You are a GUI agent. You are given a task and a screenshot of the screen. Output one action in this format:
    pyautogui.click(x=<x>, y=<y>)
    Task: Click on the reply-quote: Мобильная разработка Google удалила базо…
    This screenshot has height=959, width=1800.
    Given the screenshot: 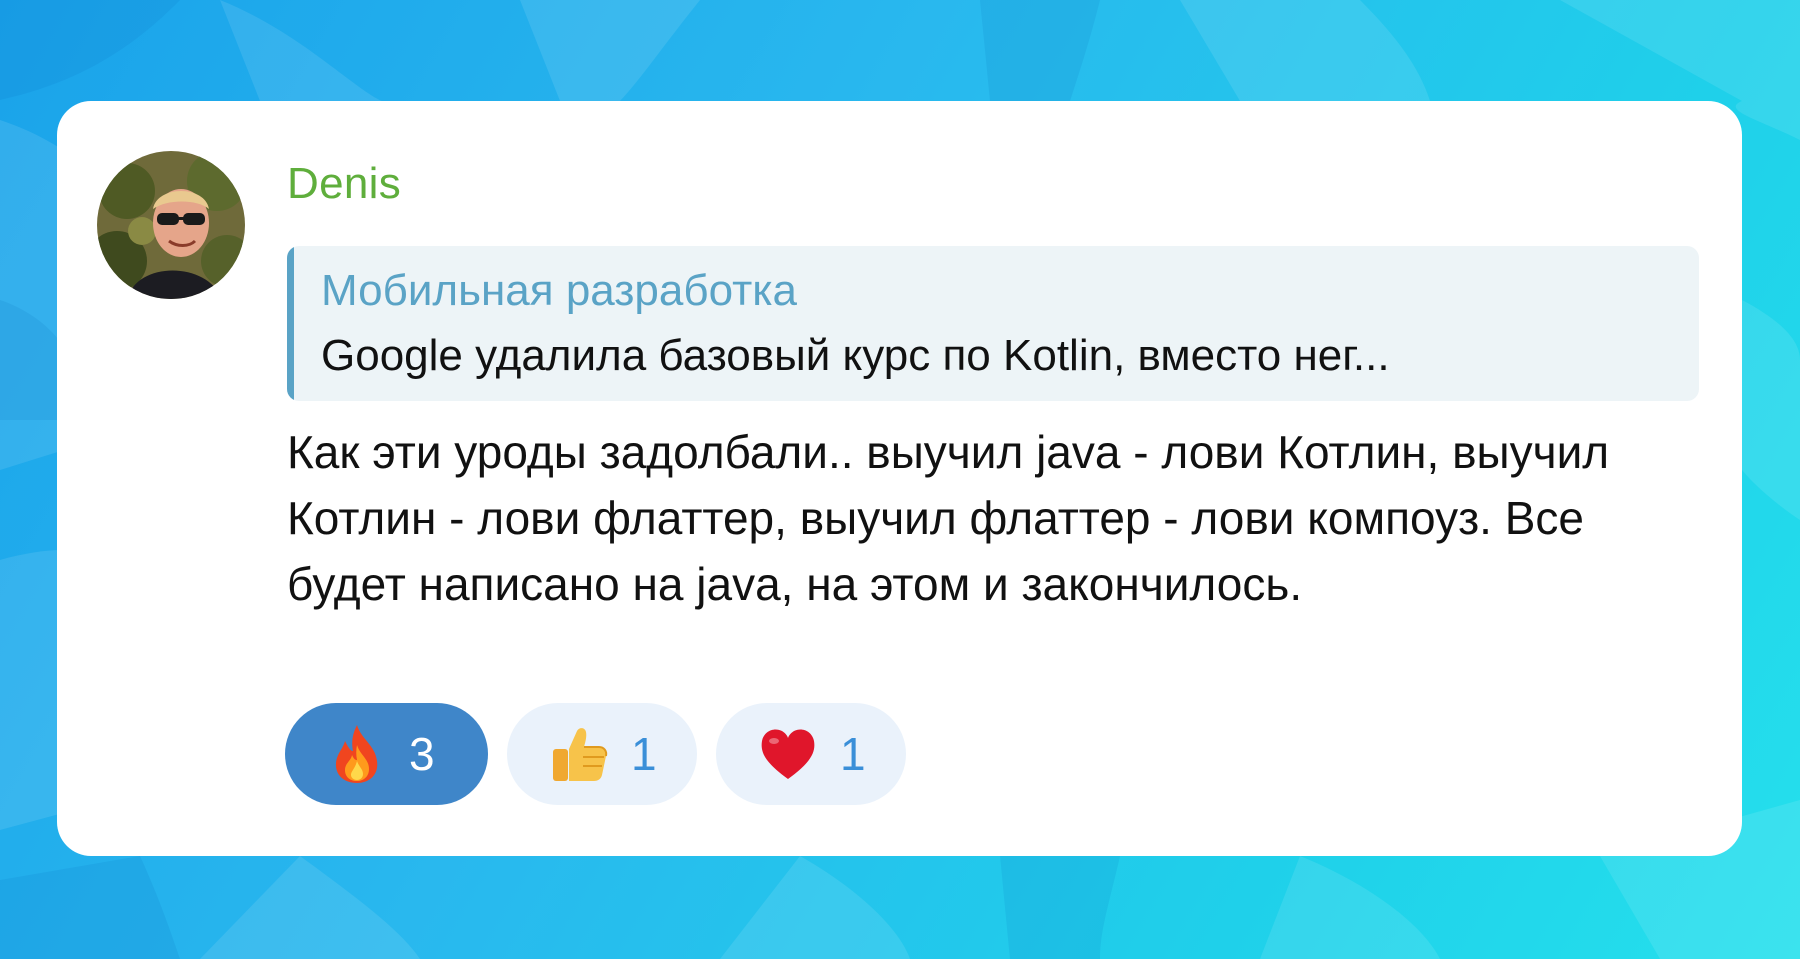 What is the action you would take?
    pyautogui.click(x=993, y=323)
    